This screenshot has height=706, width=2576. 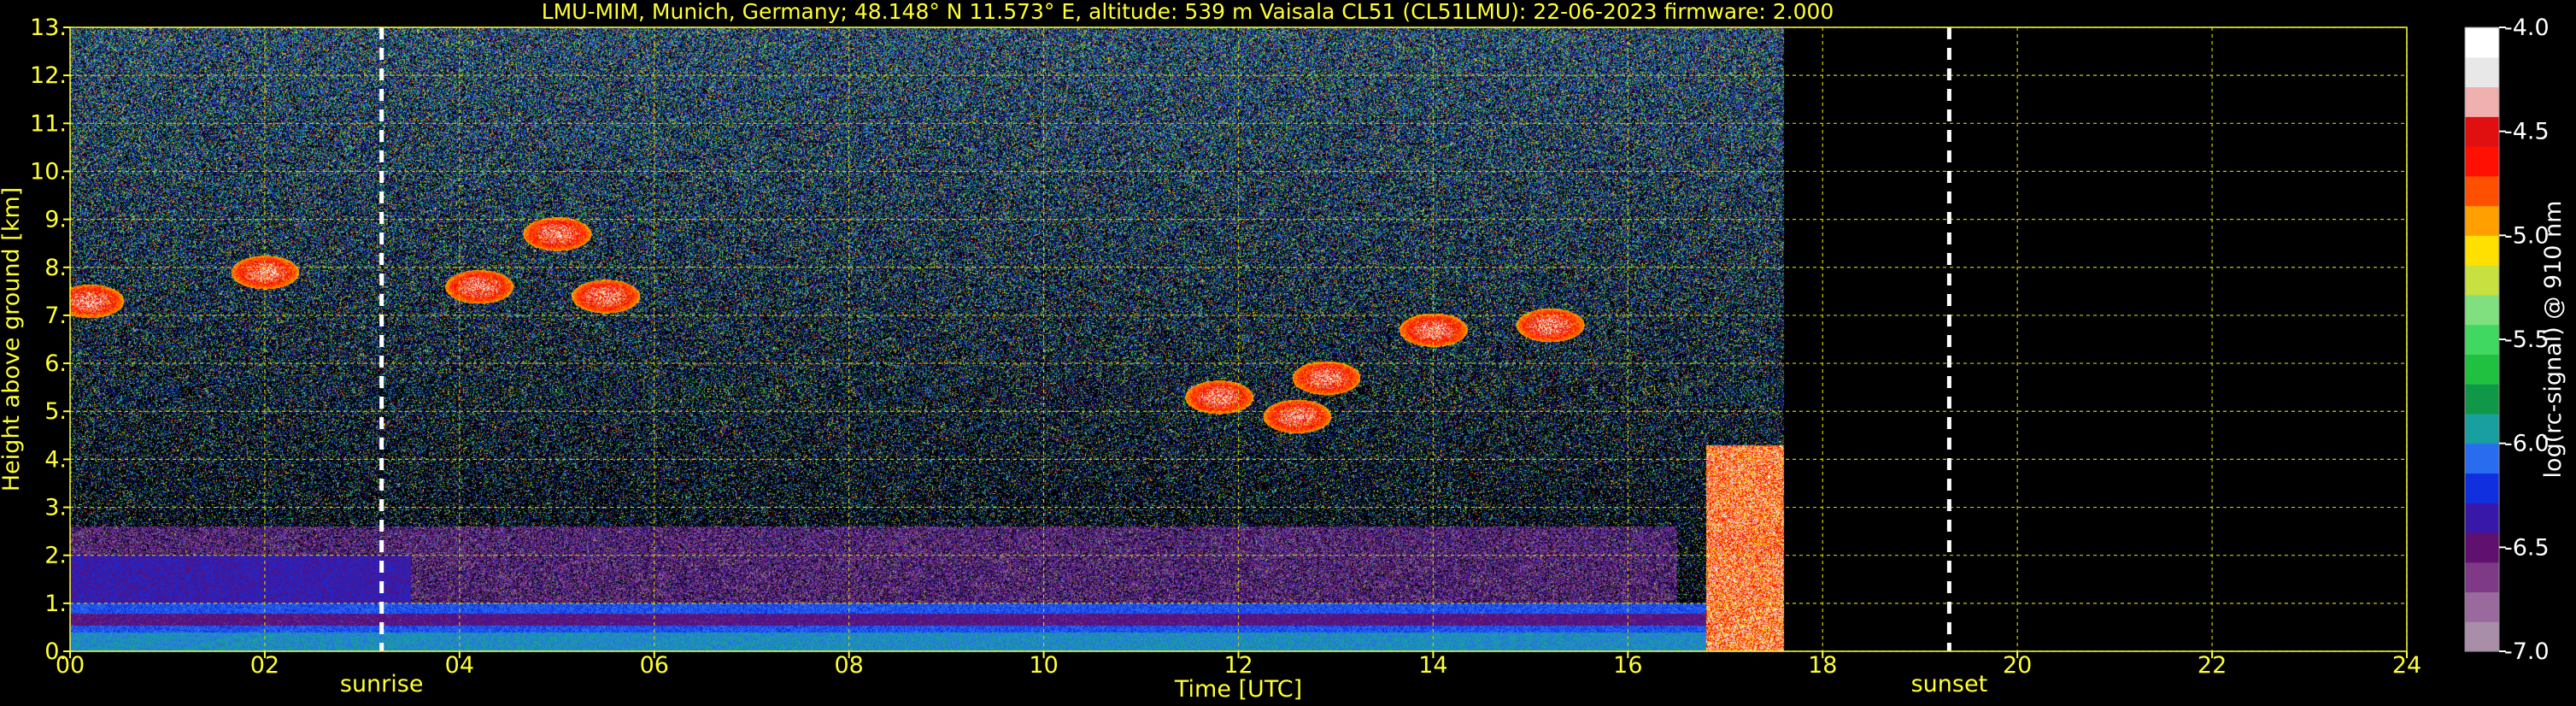 What do you see at coordinates (2527, 651) in the screenshot?
I see `colorbar-tick-label: -7.0` at bounding box center [2527, 651].